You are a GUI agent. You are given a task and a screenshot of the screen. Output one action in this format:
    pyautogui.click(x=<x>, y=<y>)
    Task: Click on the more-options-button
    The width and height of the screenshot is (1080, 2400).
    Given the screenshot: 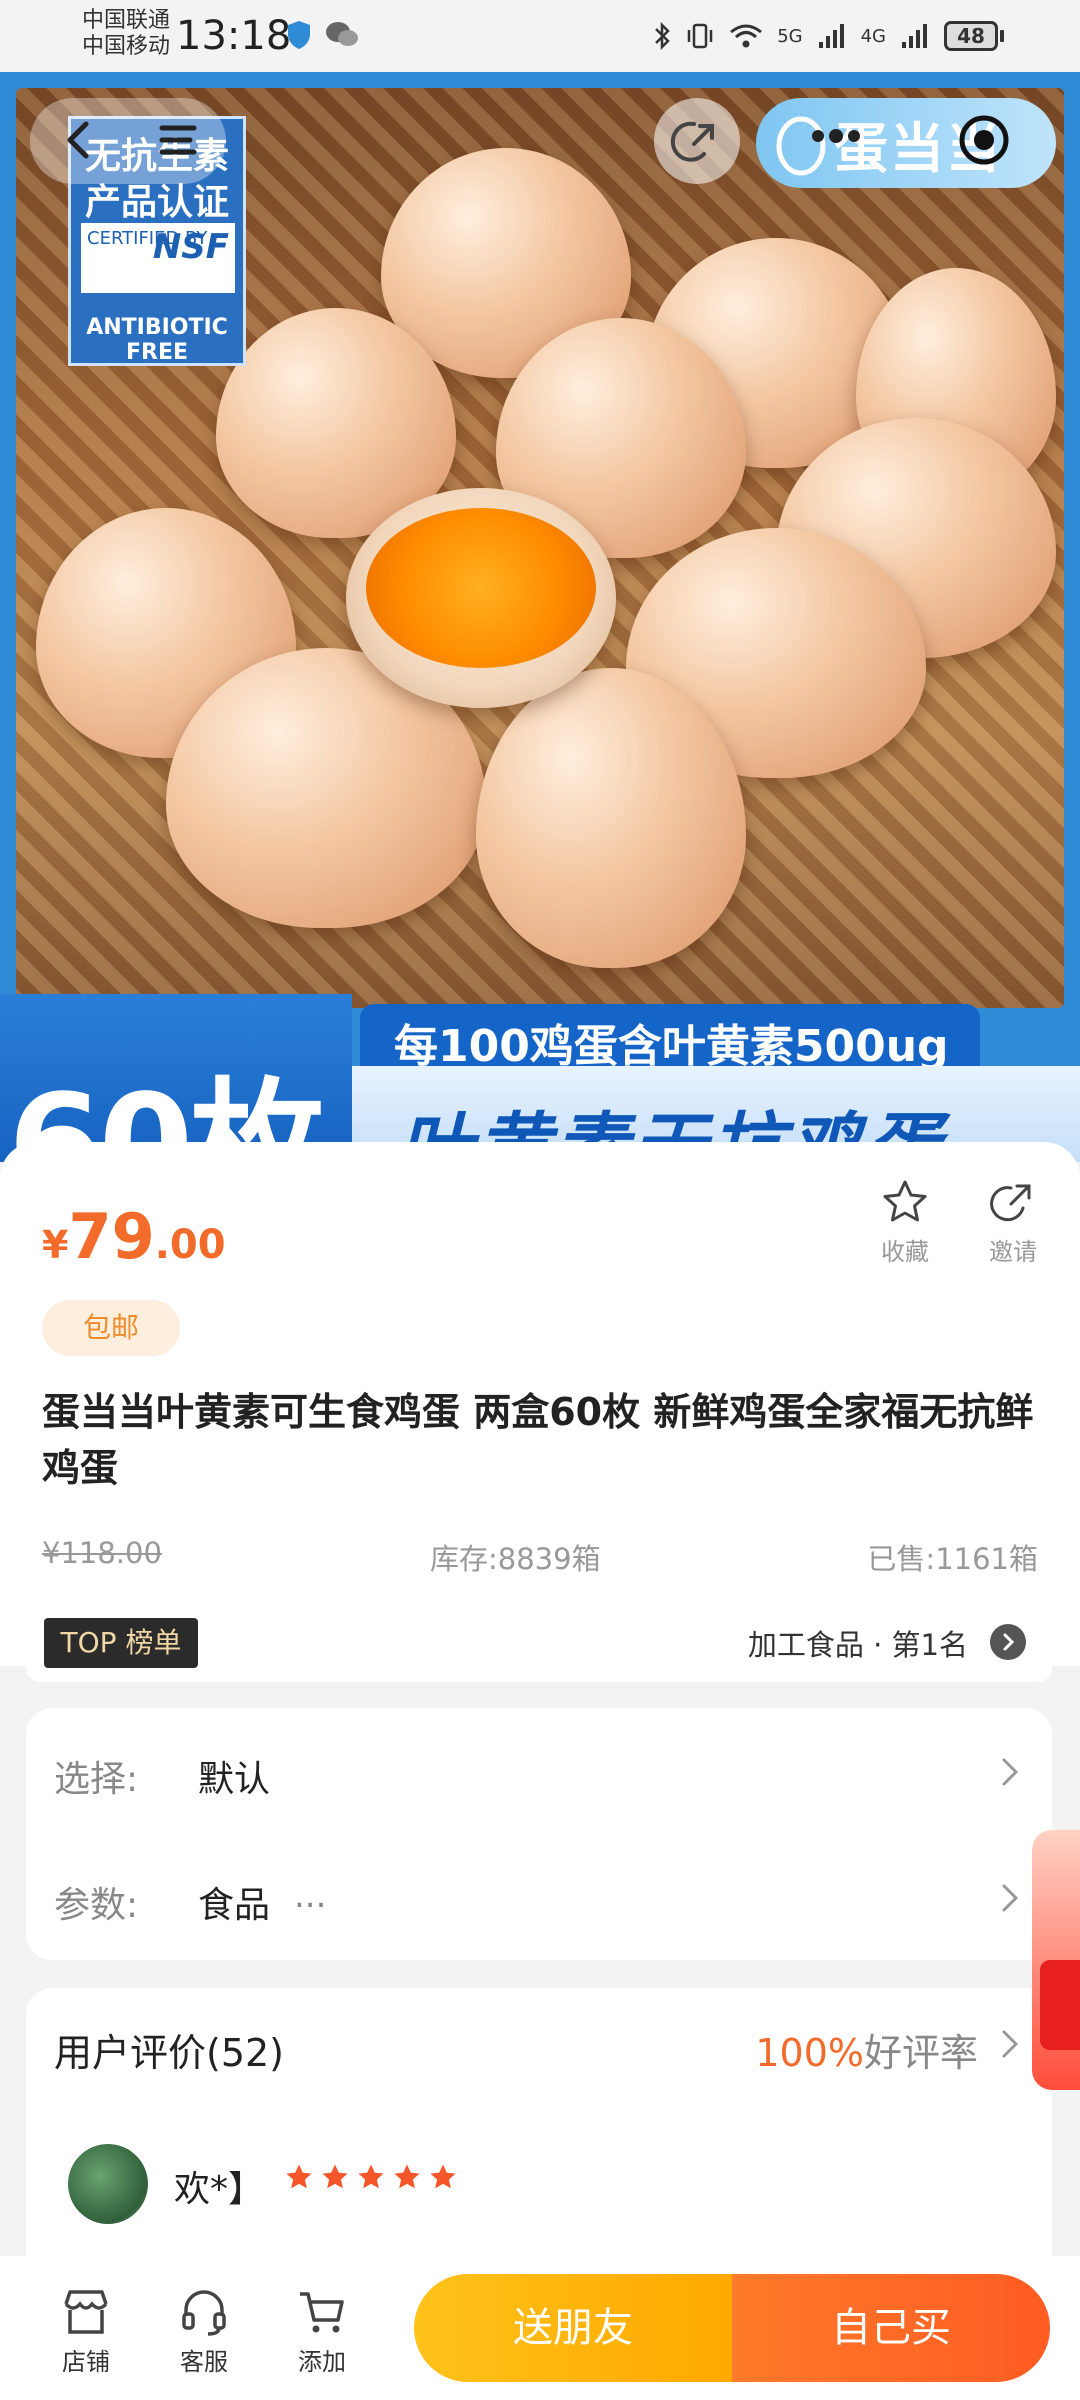 What is the action you would take?
    pyautogui.click(x=836, y=136)
    